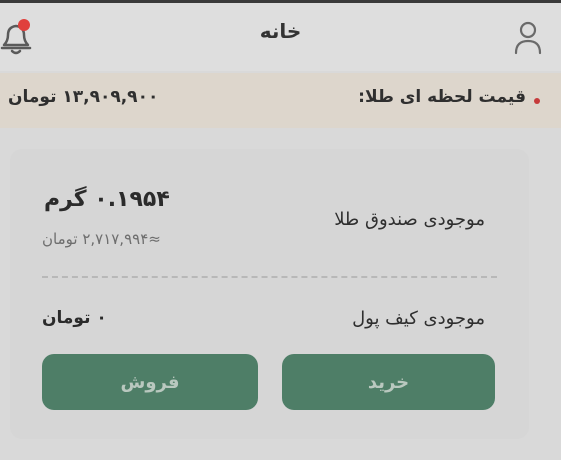 The width and height of the screenshot is (561, 460). I want to click on gold-box-toman: ≈۲,۷۱۷,۹۹۴ تومان, so click(101, 239).